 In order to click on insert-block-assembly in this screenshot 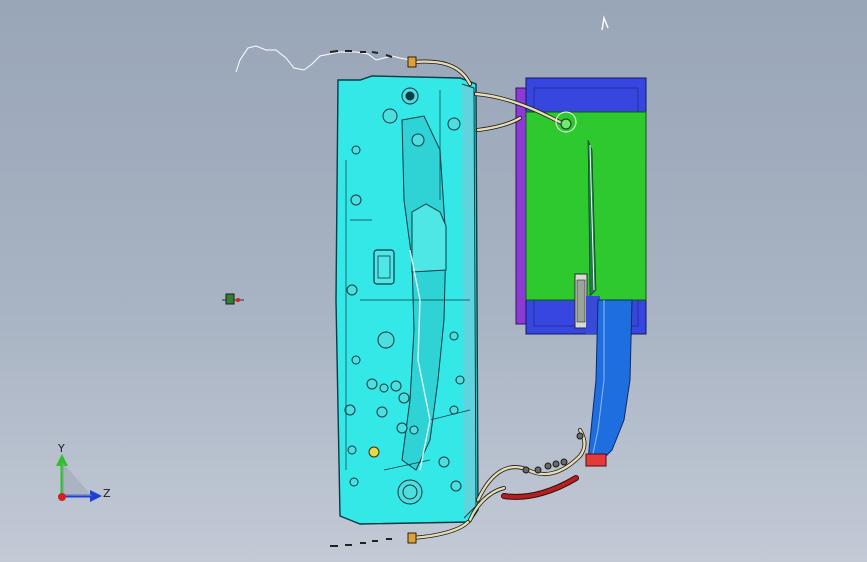, I will do `click(581, 206)`.